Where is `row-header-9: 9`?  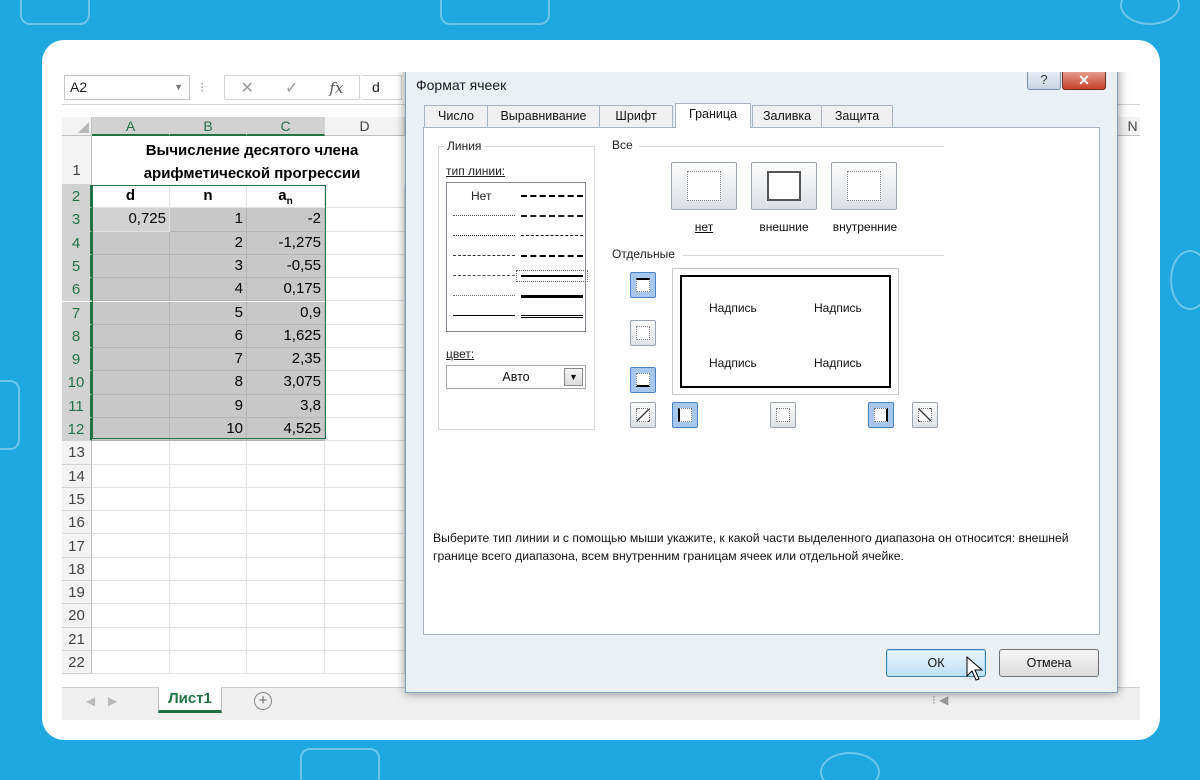
row-header-9: 9 is located at coordinates (77, 360).